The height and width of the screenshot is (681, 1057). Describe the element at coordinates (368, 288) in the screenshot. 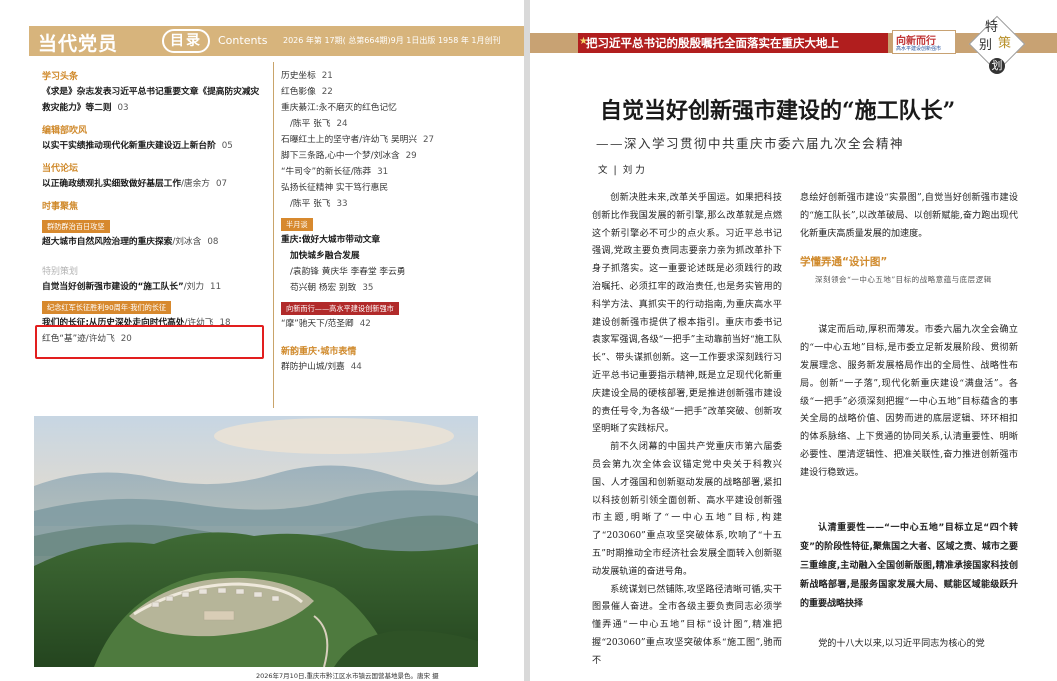

I see `entry-page: 35` at that location.